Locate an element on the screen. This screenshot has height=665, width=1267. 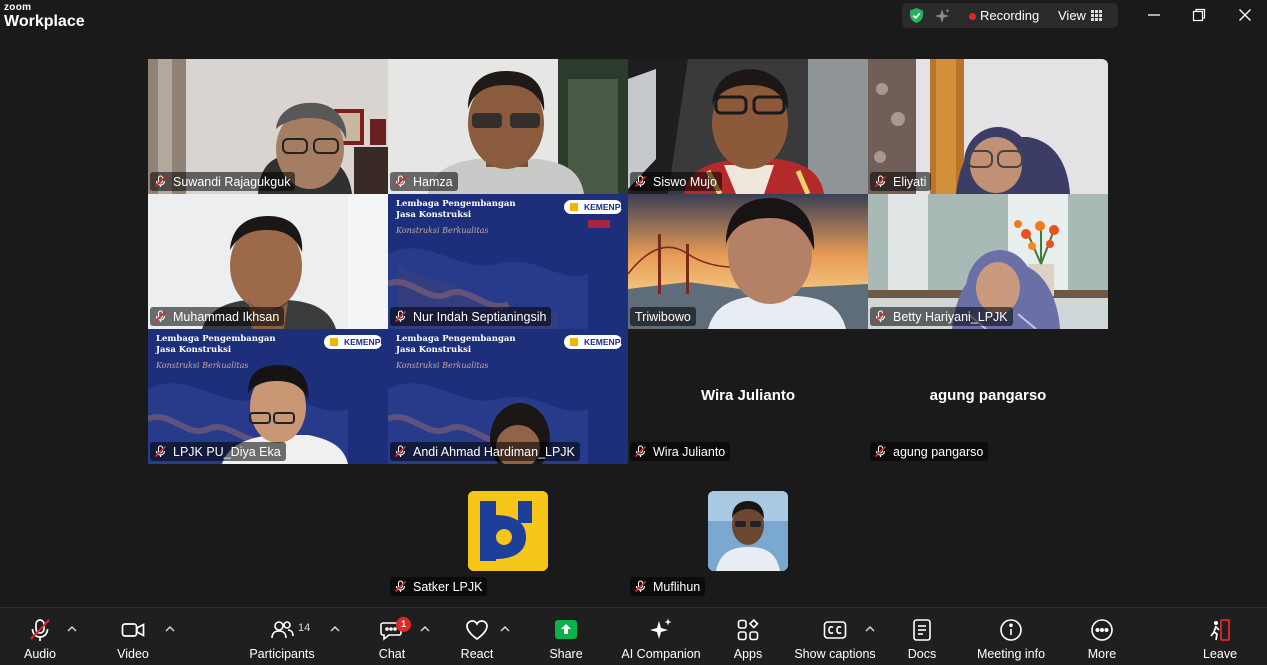
participant-name-tag: Siswo Mujo is located at coordinates (676, 181).